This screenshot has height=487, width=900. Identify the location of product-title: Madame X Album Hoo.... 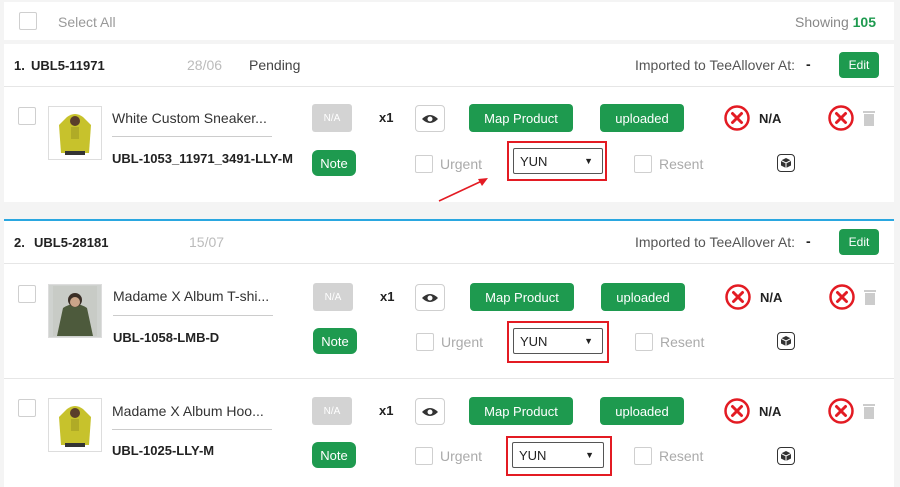
(188, 411).